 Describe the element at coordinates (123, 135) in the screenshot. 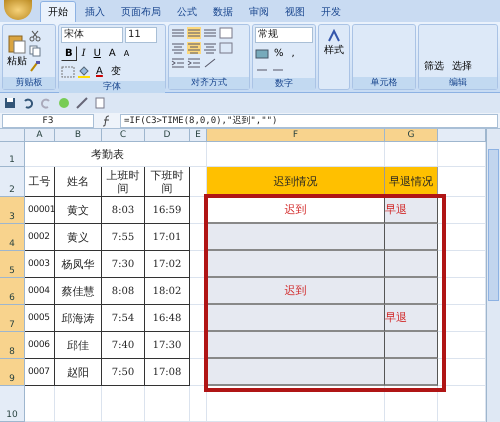

I see `column-header: C` at that location.